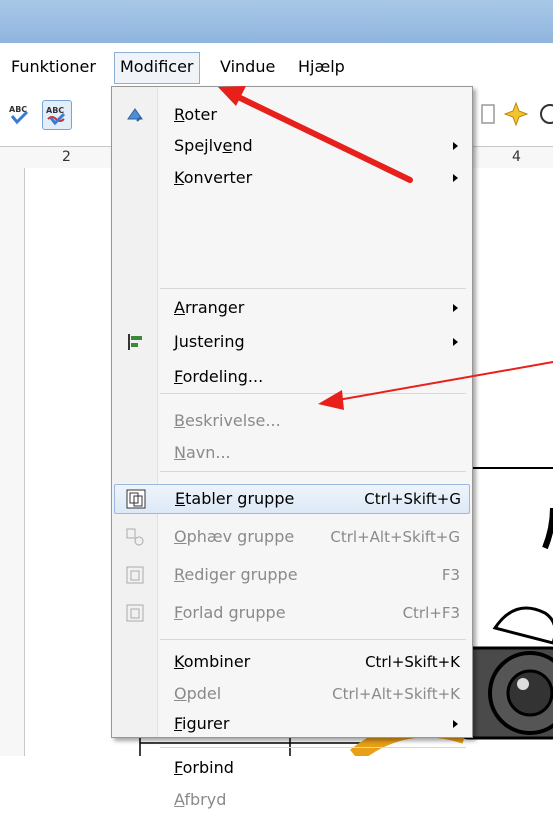 Image resolution: width=553 pixels, height=814 pixels. What do you see at coordinates (213, 177) in the screenshot?
I see `menu-item-label: Konverter` at bounding box center [213, 177].